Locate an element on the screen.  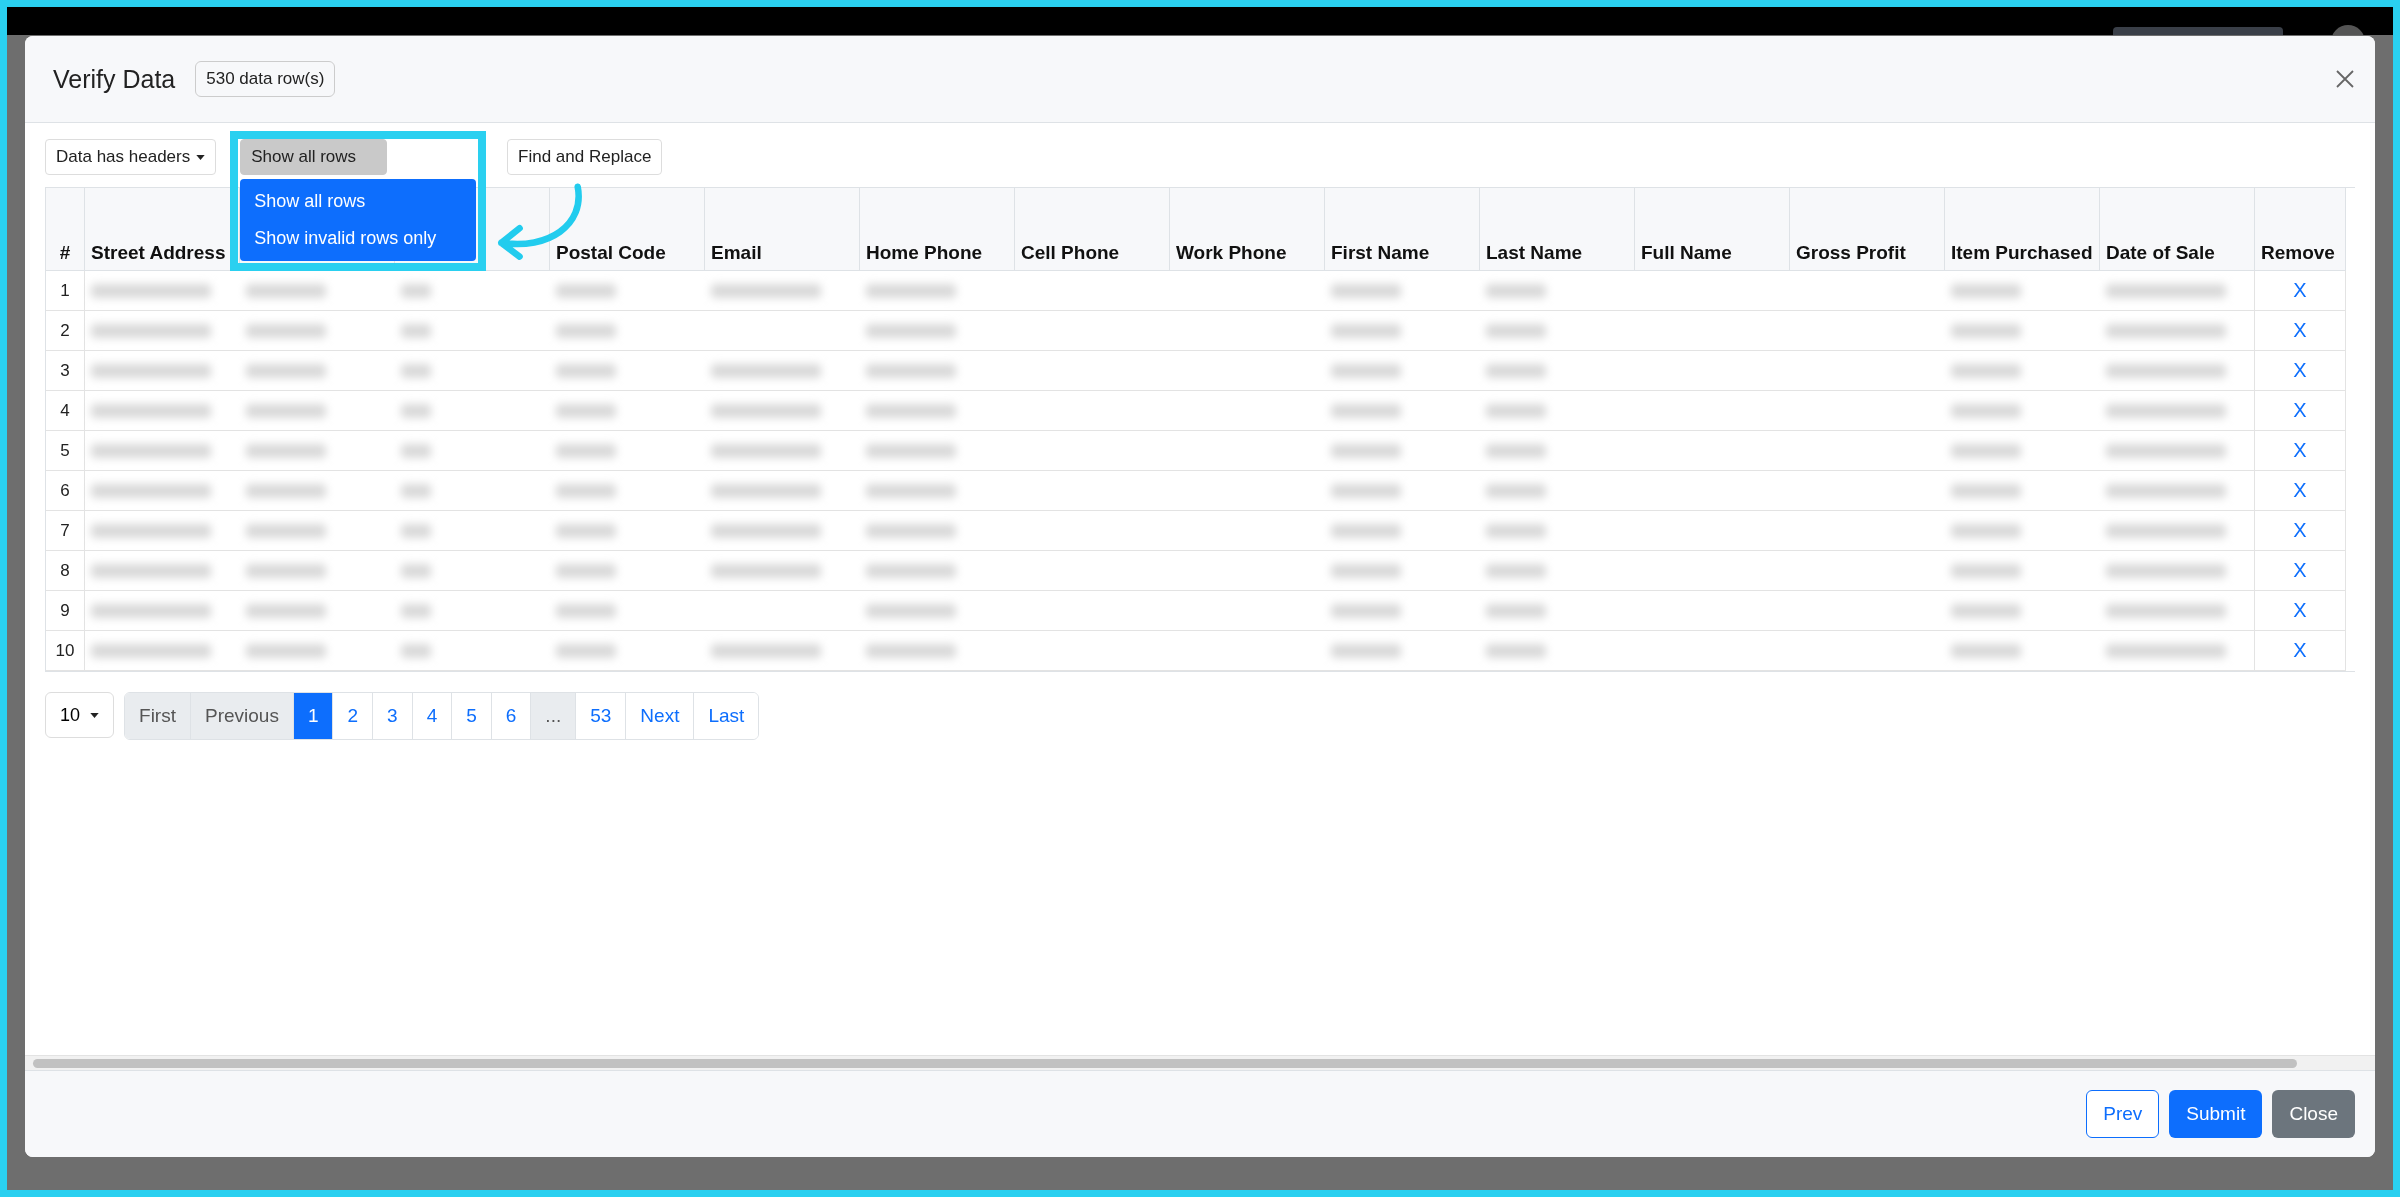
column-header: Full Name is located at coordinates (1712, 229).